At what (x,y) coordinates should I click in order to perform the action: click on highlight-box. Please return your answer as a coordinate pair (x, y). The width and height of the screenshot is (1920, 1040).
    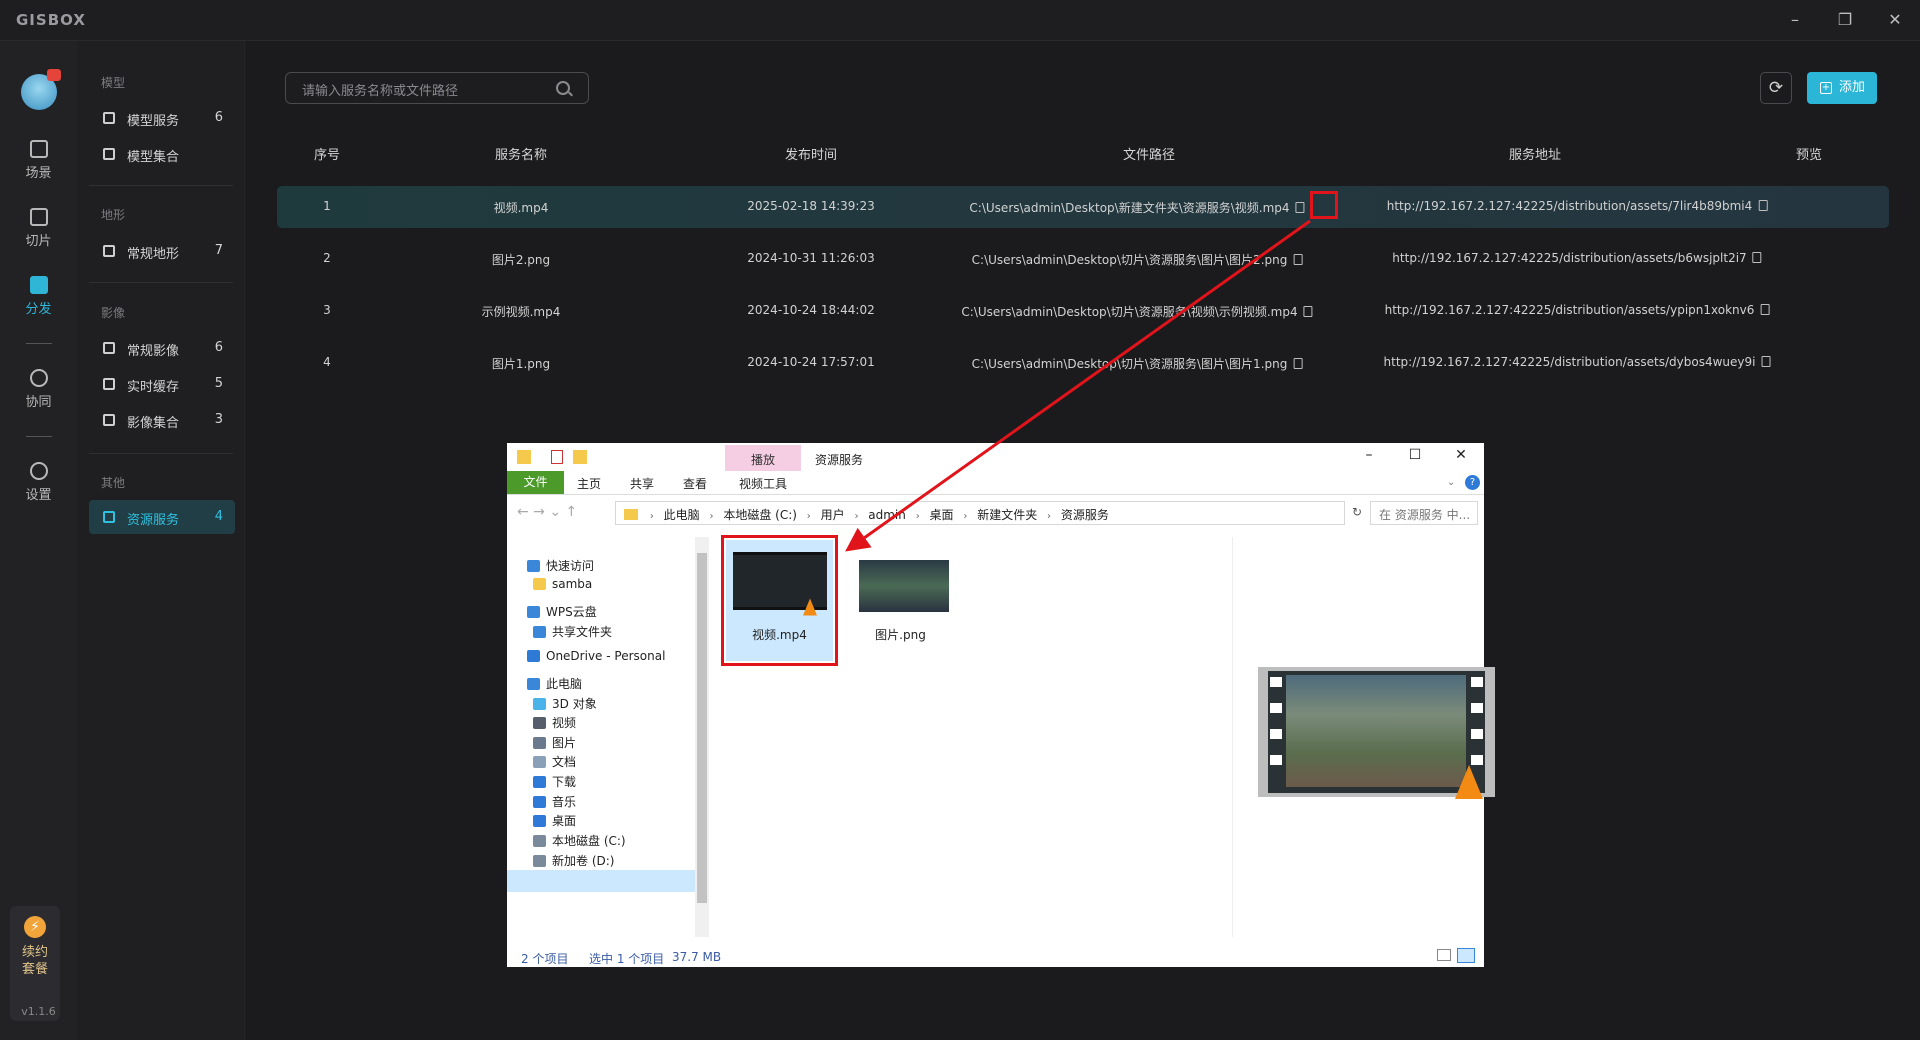
    Looking at the image, I should click on (779, 600).